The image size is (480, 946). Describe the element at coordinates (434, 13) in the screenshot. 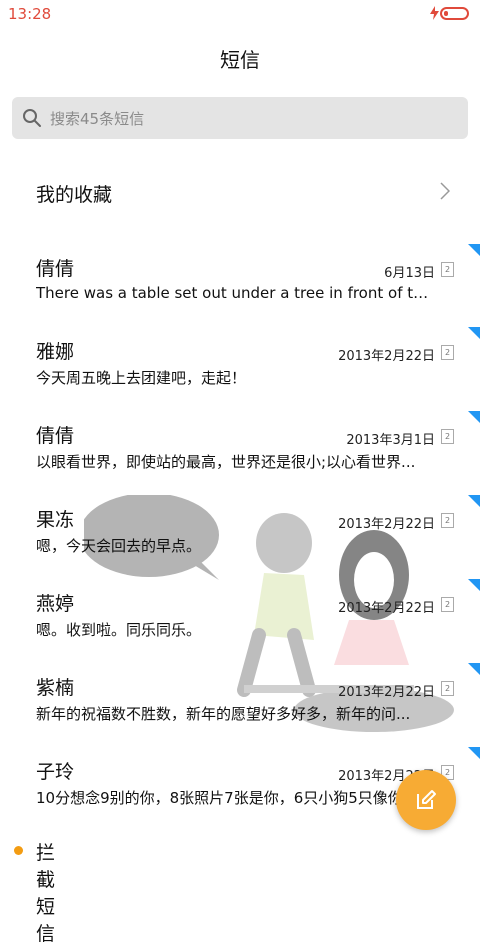

I see `charging-icon` at that location.